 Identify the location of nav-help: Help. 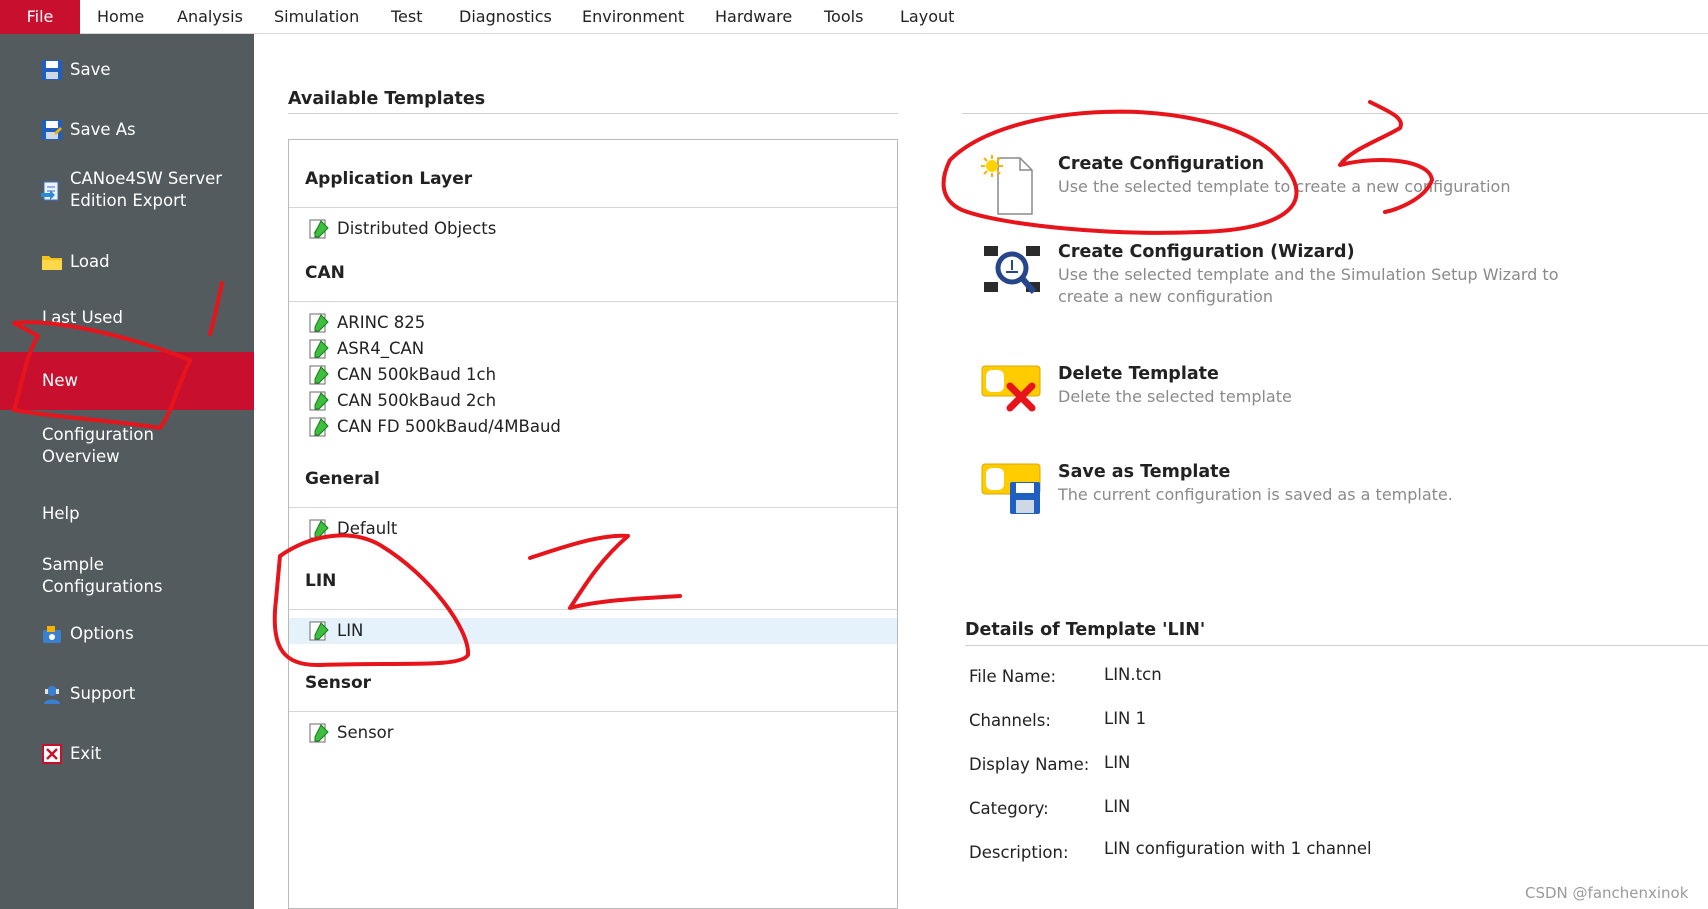
(127, 514).